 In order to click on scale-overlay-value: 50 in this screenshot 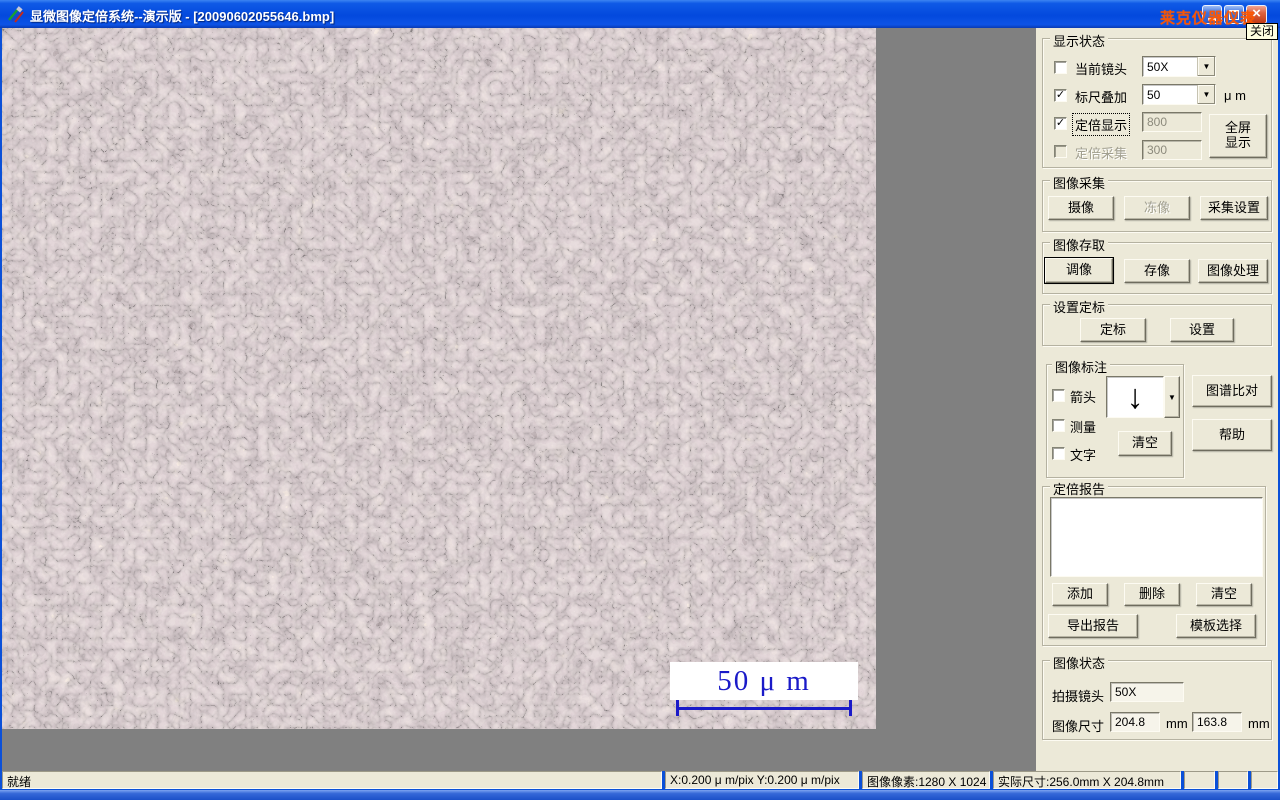, I will do `click(1154, 95)`.